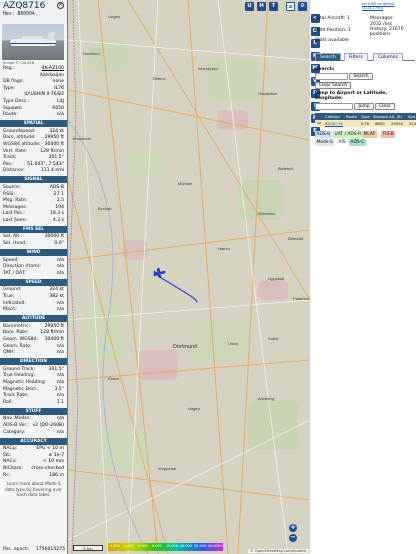 The width and height of the screenshot is (416, 554). Describe the element at coordinates (331, 76) in the screenshot. I see `search-input` at that location.